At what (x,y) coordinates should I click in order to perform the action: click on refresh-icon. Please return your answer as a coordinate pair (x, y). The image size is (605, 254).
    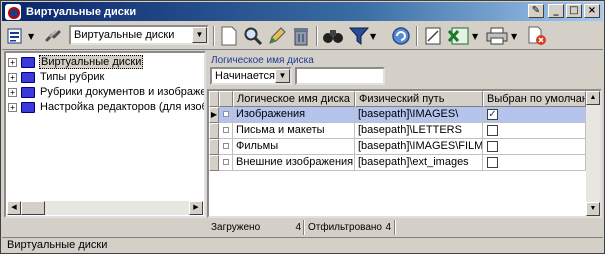
    Looking at the image, I should click on (401, 36).